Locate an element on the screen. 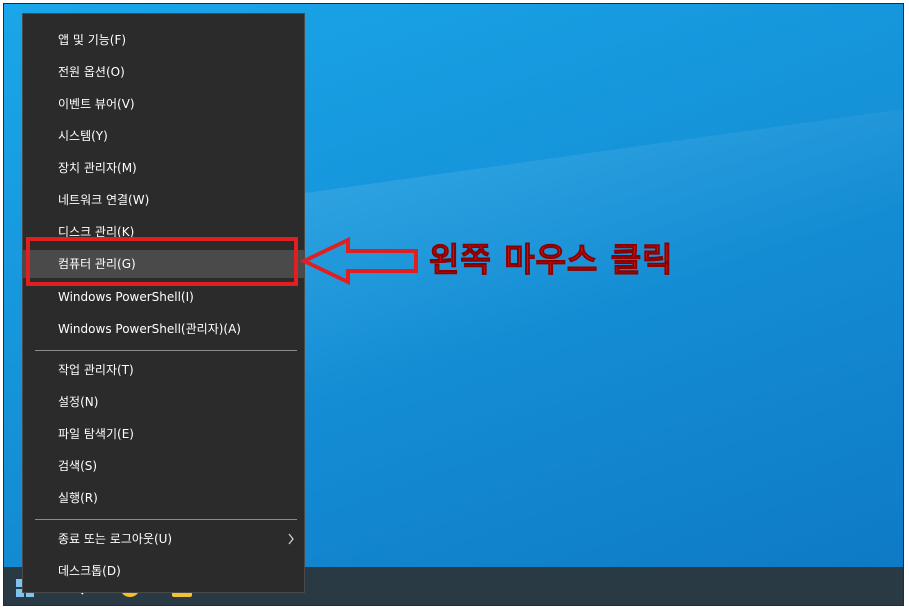  menu-item-run: 실행(R) is located at coordinates (163, 498).